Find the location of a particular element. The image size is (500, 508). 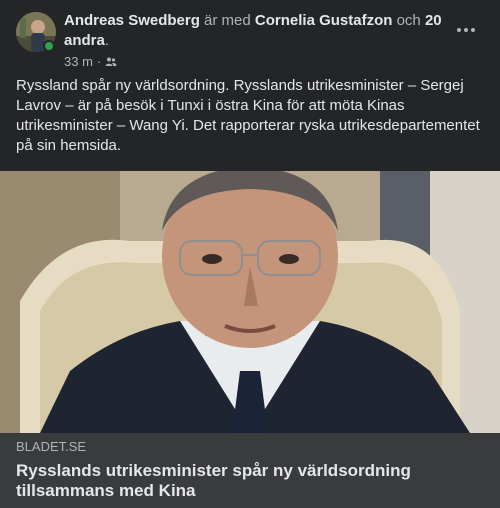

more-options-button is located at coordinates (466, 30).